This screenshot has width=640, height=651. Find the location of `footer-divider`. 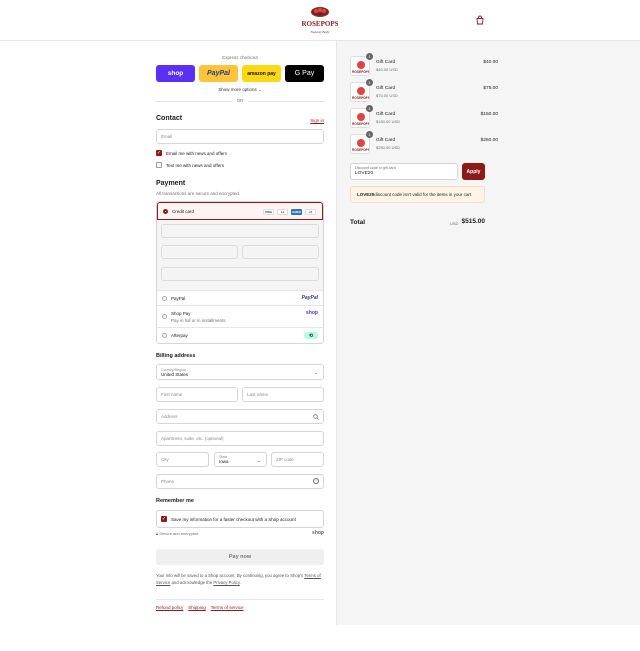

footer-divider is located at coordinates (240, 599).